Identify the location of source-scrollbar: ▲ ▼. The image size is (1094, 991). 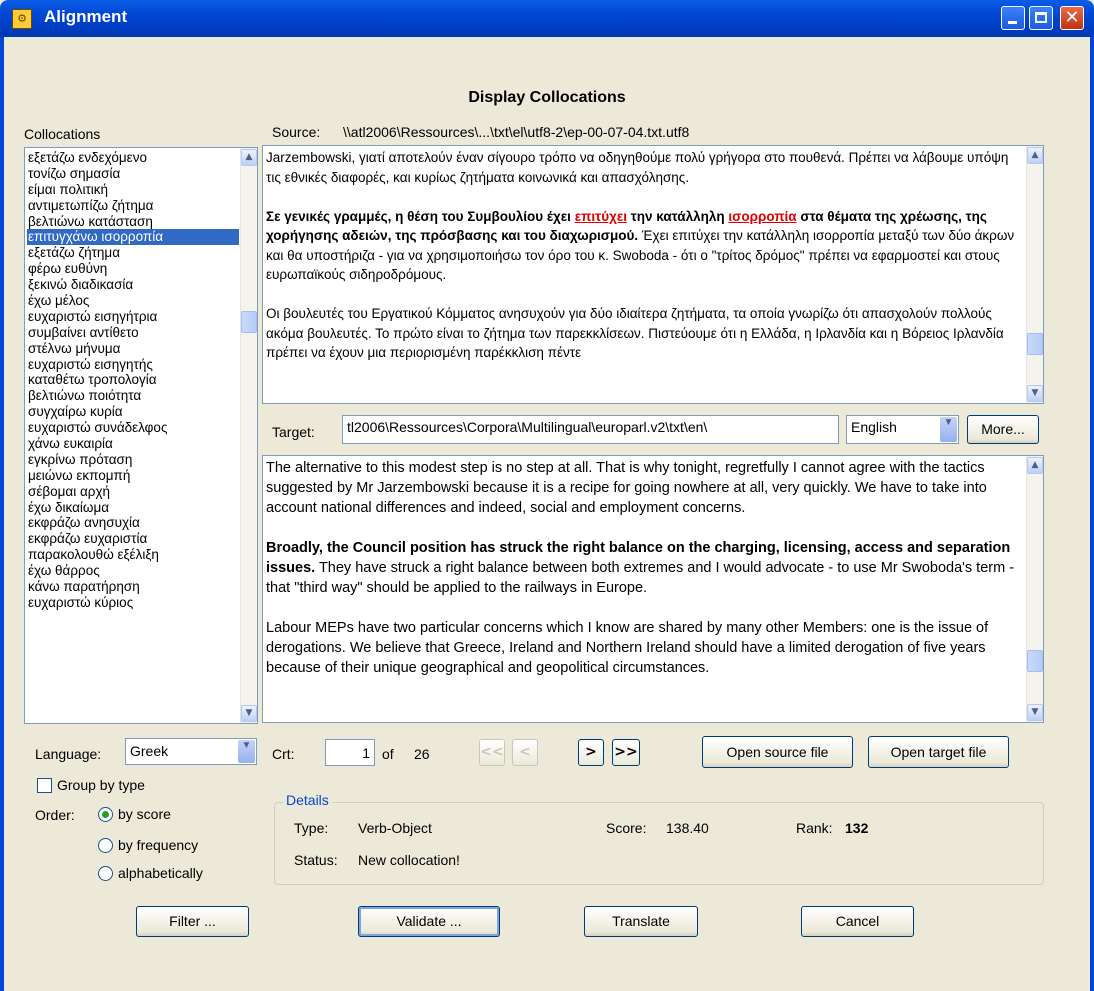
(1034, 274).